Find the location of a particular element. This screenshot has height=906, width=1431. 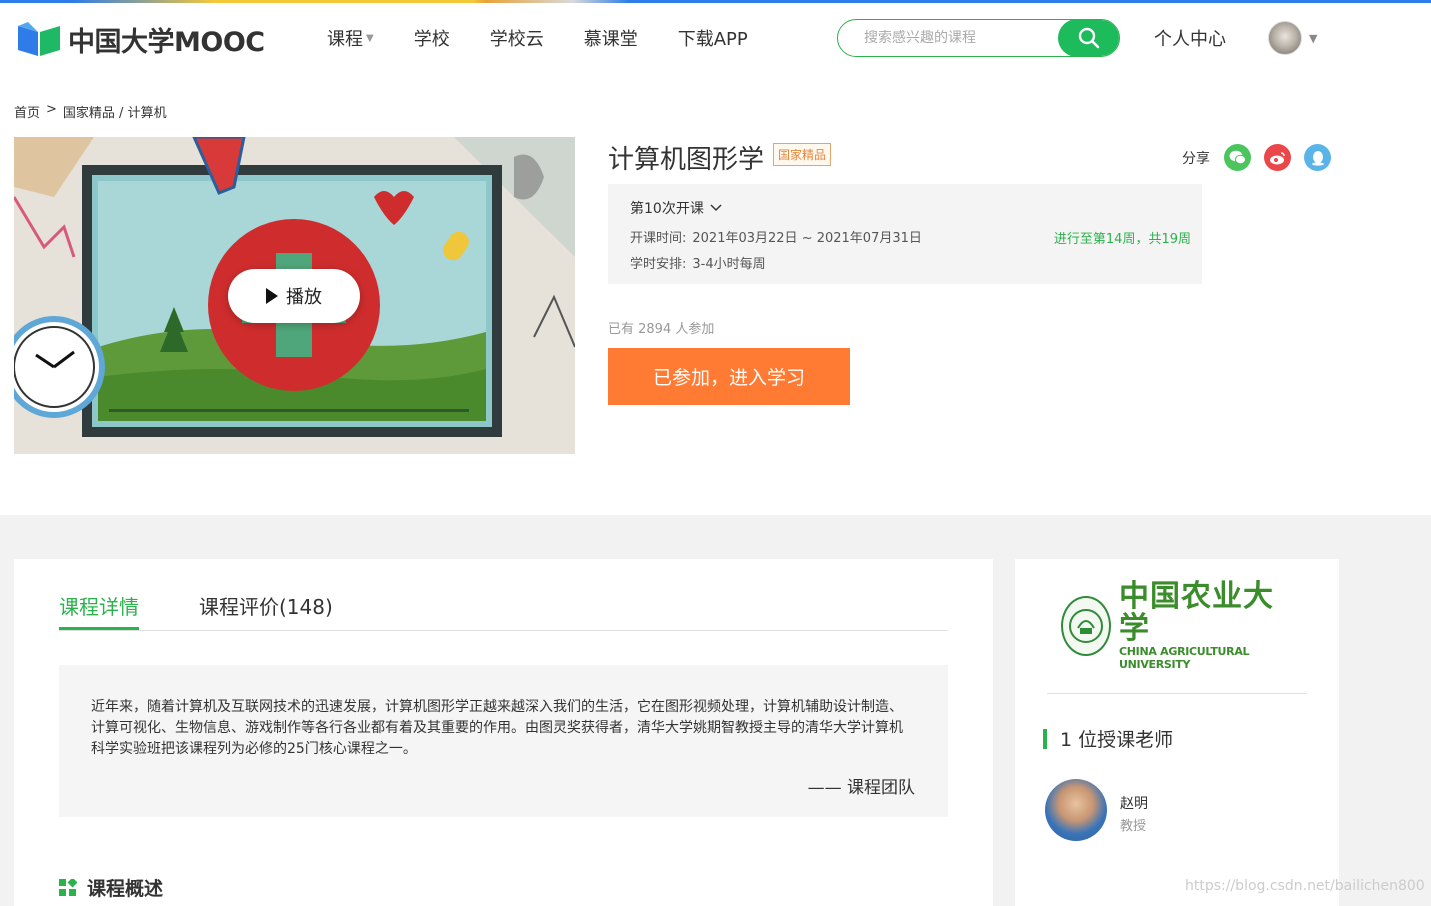

teacher-heading: 1 位授课老师 is located at coordinates (1108, 738).